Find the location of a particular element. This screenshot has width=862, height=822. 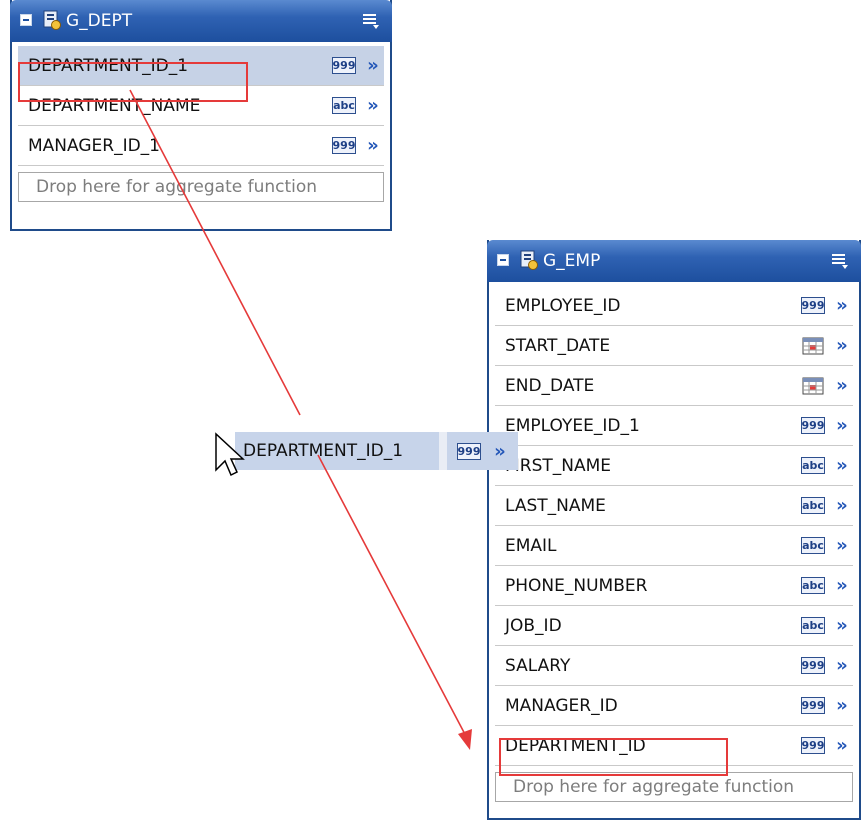

list-item: MANAGER_ID 999 » is located at coordinates (674, 706).